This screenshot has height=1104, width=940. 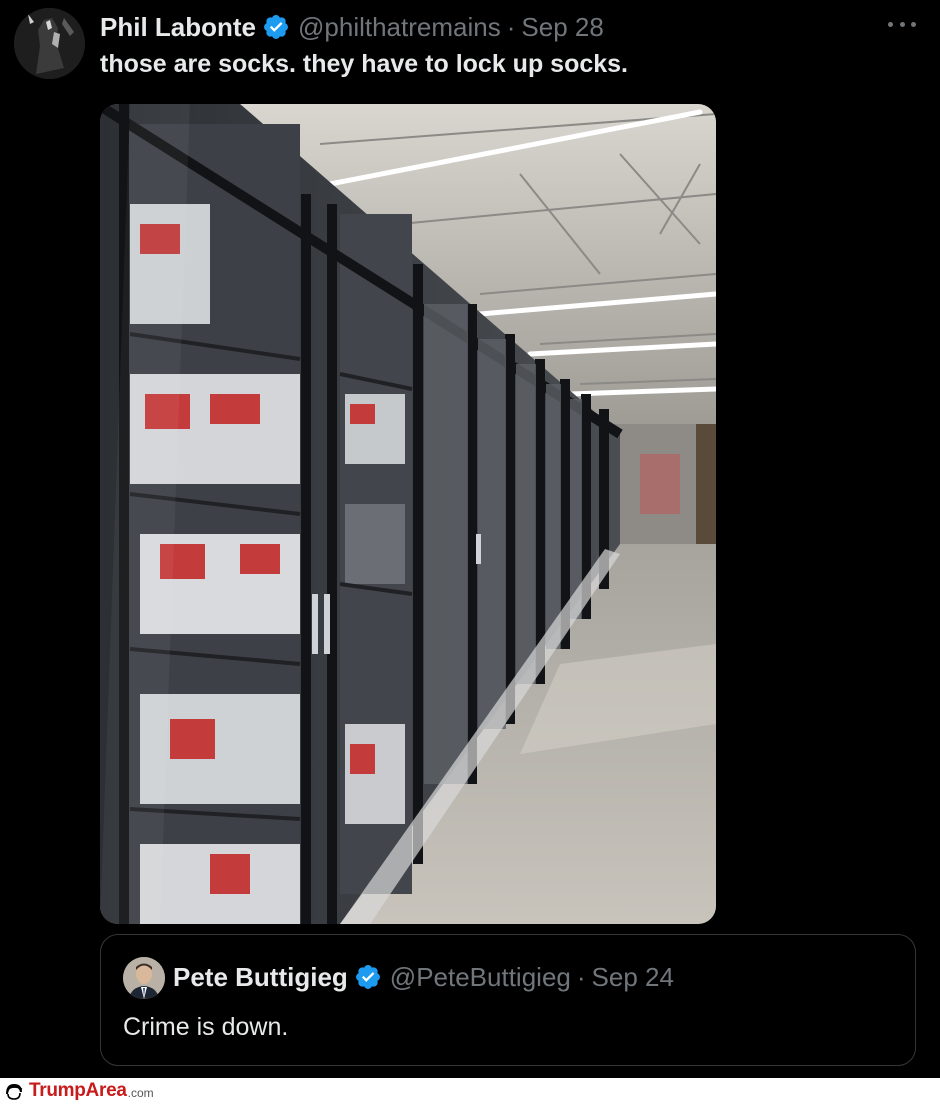 I want to click on quoted-author-avatar, so click(x=144, y=978).